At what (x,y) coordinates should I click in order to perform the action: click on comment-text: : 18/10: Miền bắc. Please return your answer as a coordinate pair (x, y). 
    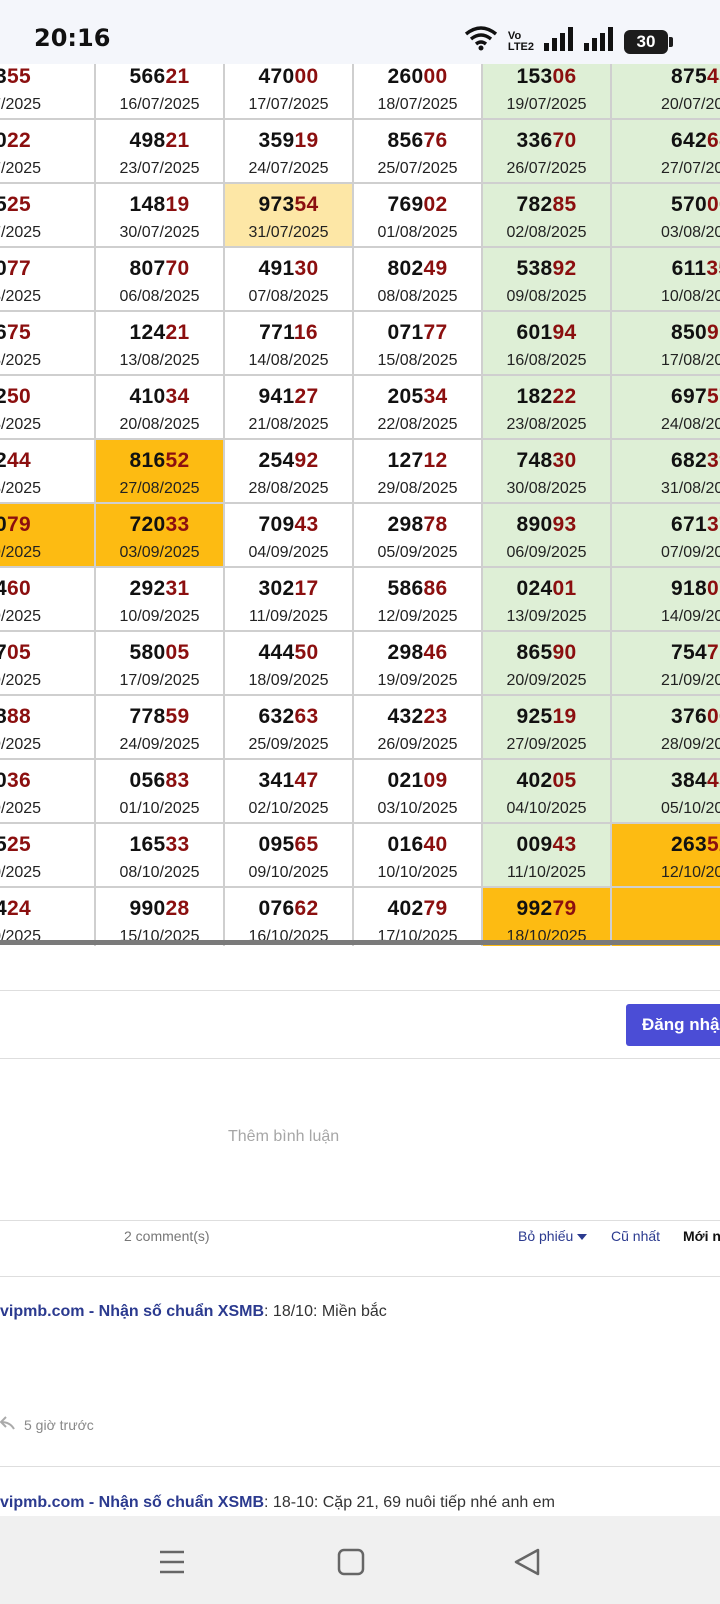
    Looking at the image, I should click on (325, 1311).